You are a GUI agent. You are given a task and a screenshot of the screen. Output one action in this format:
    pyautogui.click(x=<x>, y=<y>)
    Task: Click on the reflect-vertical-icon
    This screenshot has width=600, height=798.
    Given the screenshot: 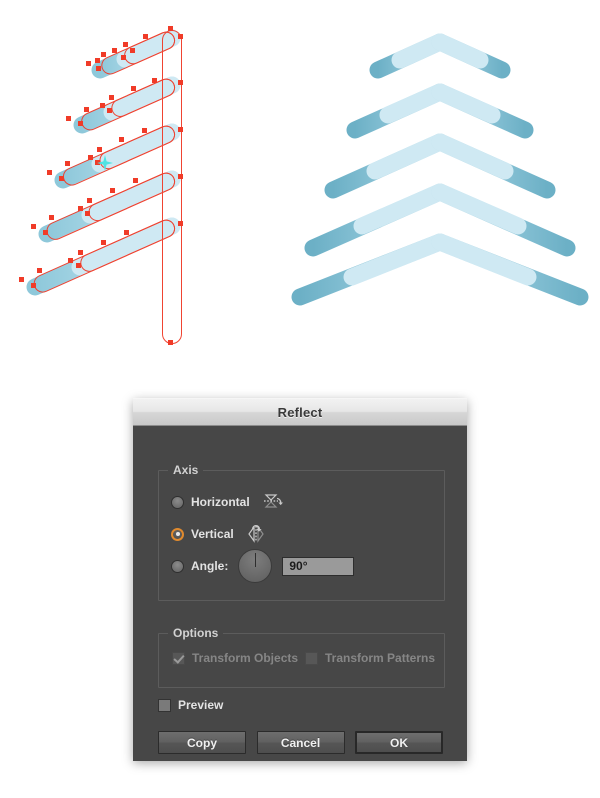 What is the action you would take?
    pyautogui.click(x=257, y=534)
    